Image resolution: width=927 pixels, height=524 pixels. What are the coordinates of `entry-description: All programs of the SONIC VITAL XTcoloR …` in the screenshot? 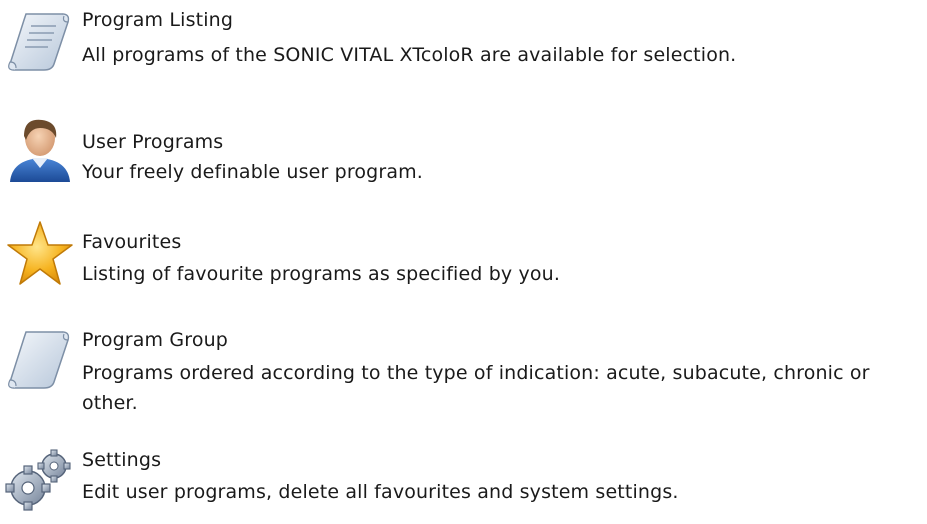 It's located at (409, 55).